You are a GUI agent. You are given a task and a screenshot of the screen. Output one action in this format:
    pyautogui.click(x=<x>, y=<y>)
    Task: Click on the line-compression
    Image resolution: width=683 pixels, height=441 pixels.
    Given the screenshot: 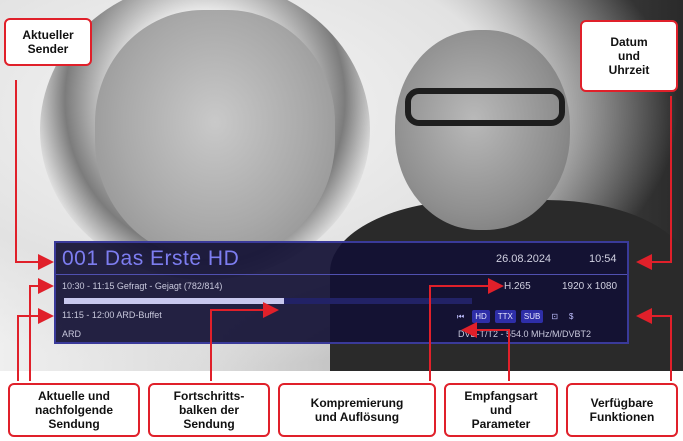 What is the action you would take?
    pyautogui.click(x=466, y=329)
    